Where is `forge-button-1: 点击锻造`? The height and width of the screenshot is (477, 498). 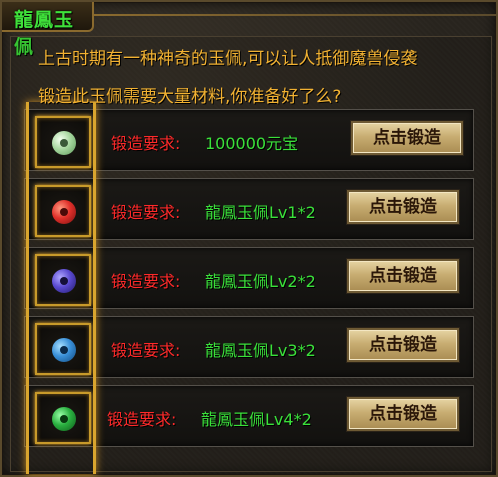
forge-button-1: 点击锻造 is located at coordinates (407, 138).